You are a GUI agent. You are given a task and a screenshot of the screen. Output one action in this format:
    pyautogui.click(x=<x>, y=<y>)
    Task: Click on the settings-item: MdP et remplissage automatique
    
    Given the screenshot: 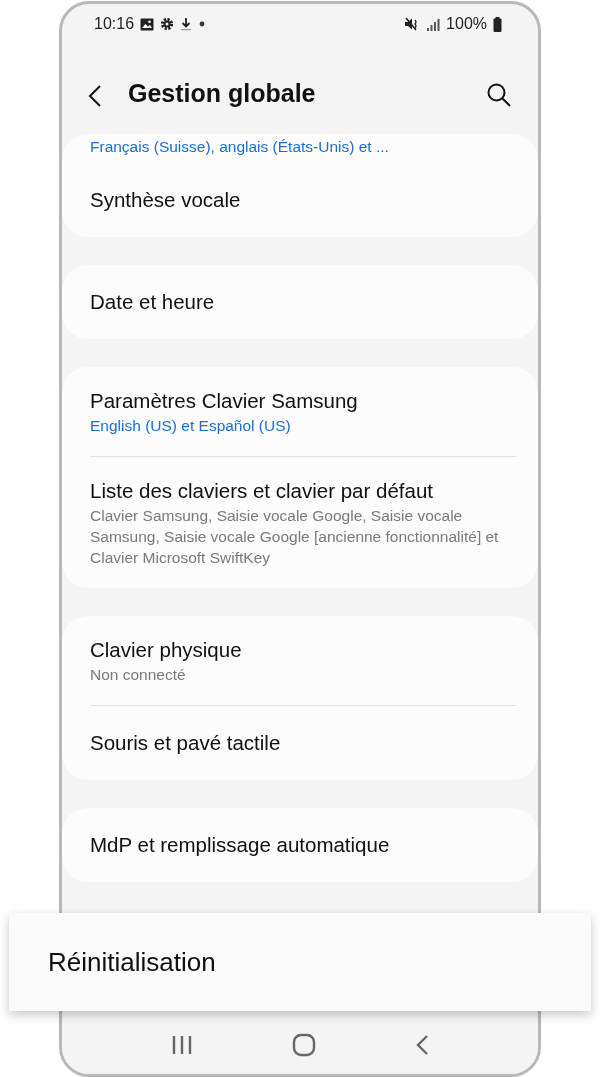 What is the action you would take?
    pyautogui.click(x=303, y=845)
    